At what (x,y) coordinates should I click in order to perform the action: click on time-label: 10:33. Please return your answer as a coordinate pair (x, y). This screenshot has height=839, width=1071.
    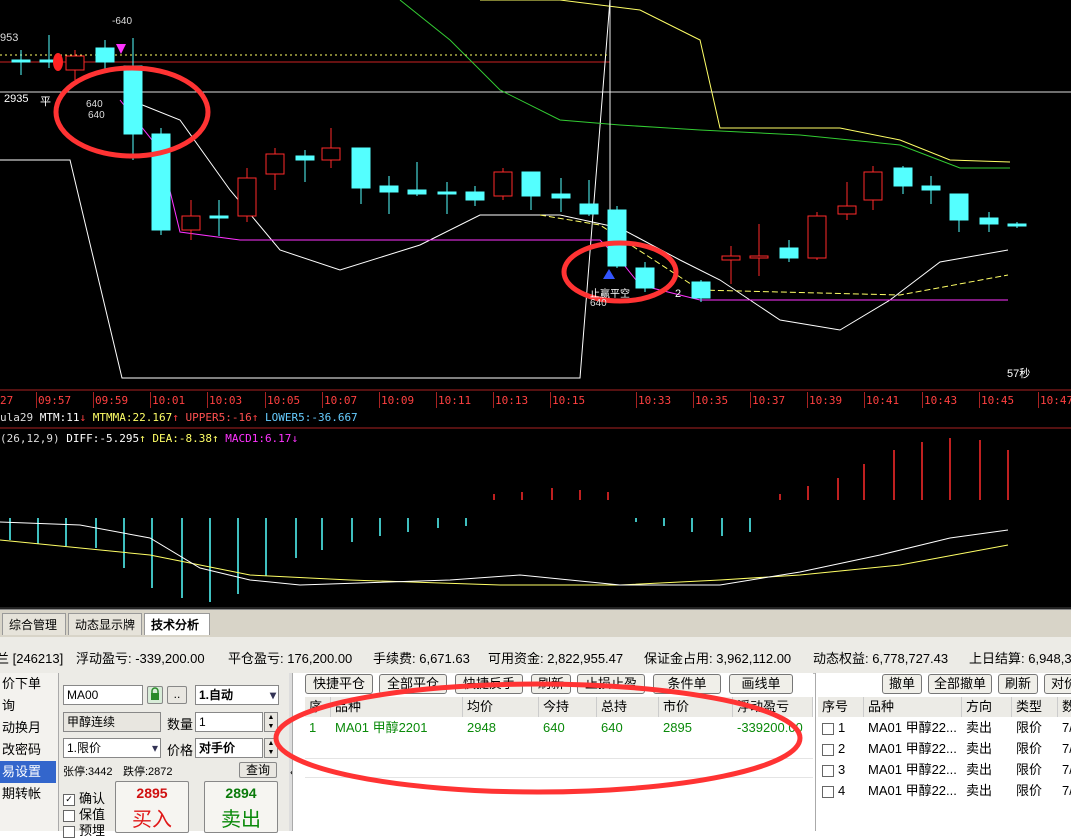
    Looking at the image, I should click on (655, 400).